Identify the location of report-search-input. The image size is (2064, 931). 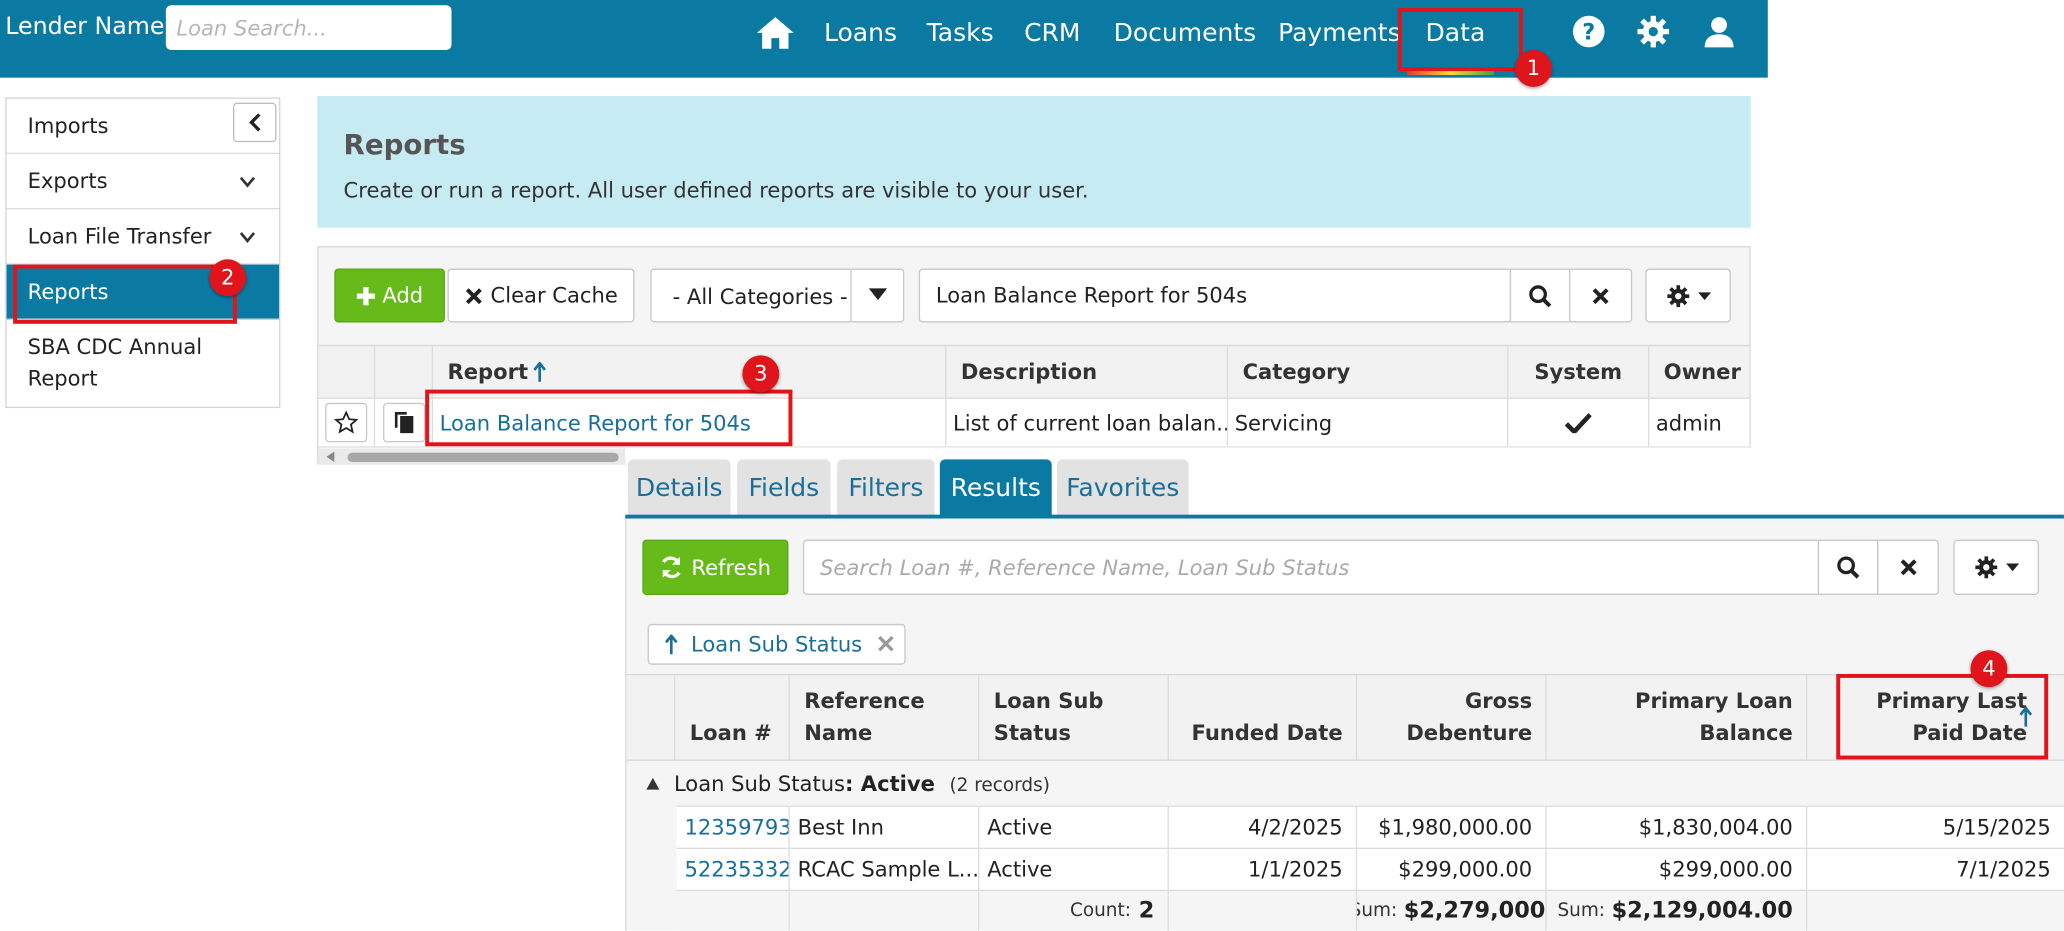
(1215, 295).